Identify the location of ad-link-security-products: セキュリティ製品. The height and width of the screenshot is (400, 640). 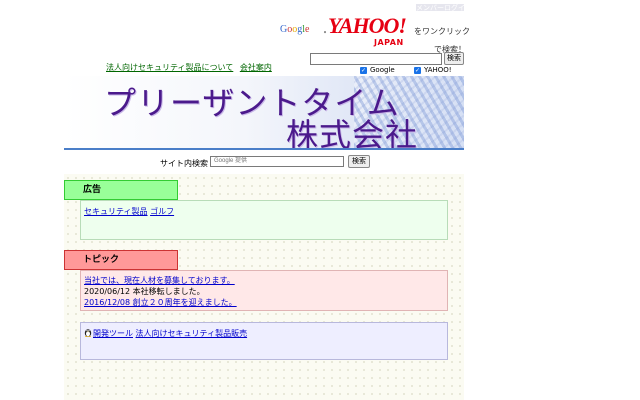
(116, 211).